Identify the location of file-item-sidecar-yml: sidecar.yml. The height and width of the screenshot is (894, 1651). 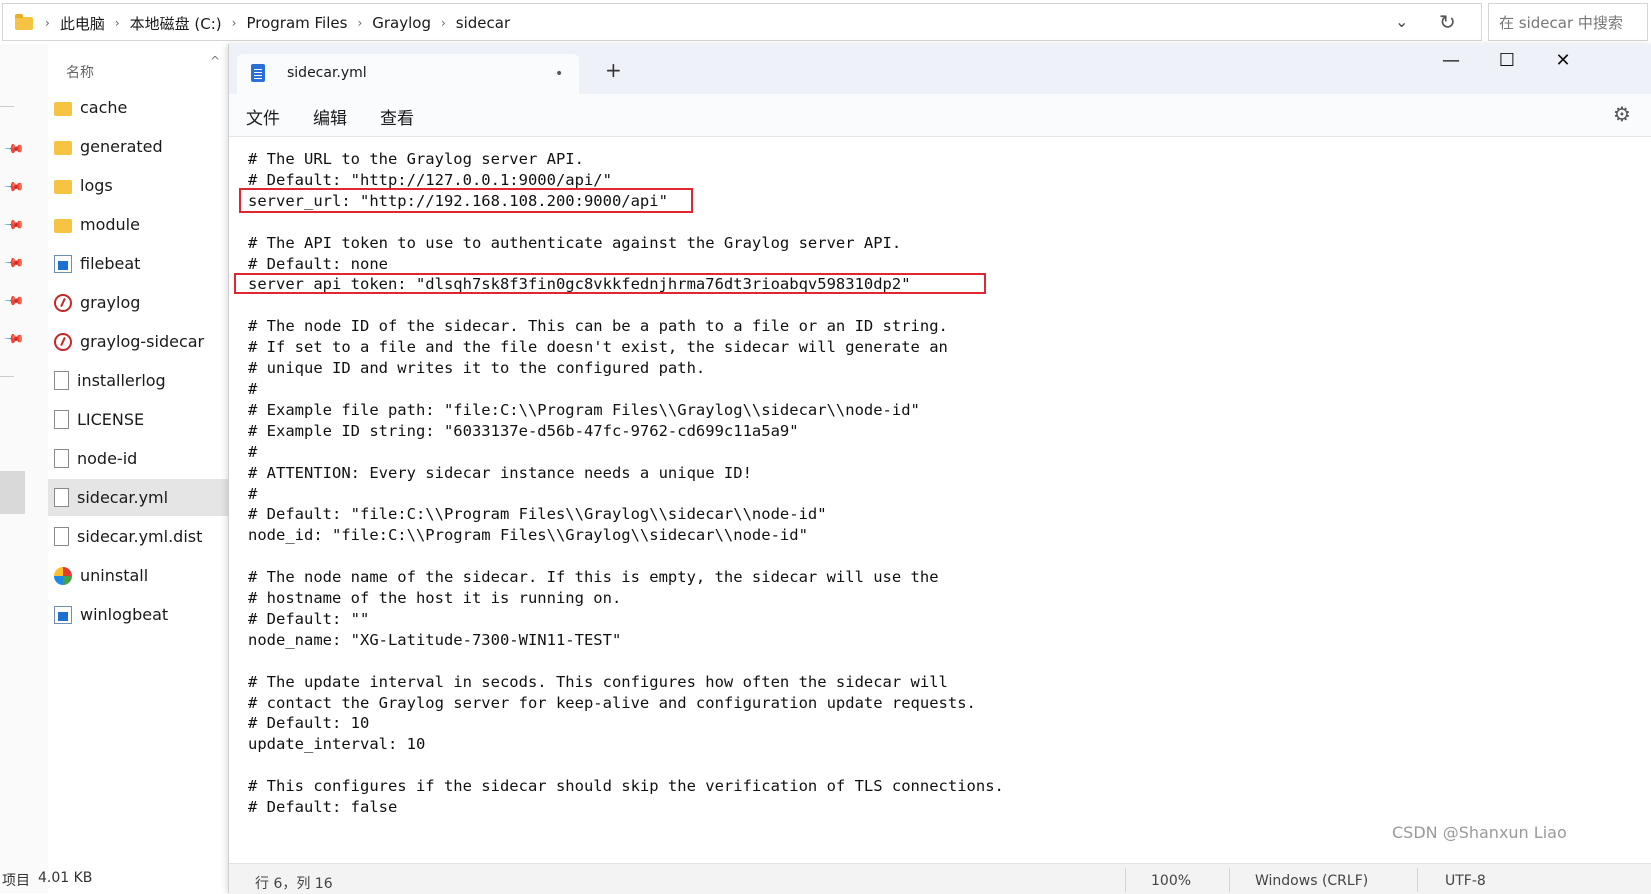
(138, 497).